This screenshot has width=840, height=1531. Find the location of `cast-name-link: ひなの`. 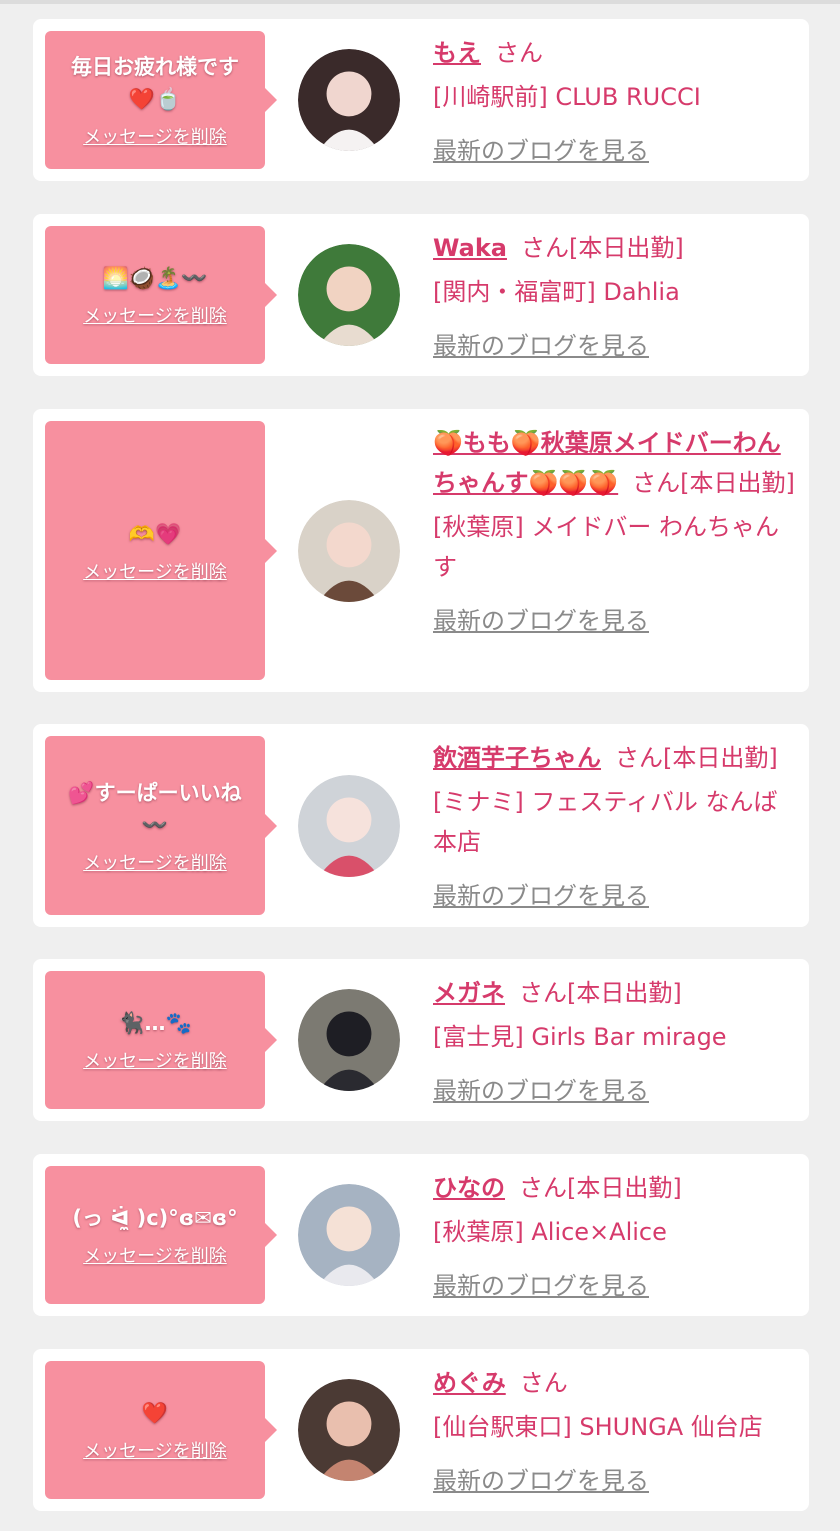

cast-name-link: ひなの is located at coordinates (469, 1188).